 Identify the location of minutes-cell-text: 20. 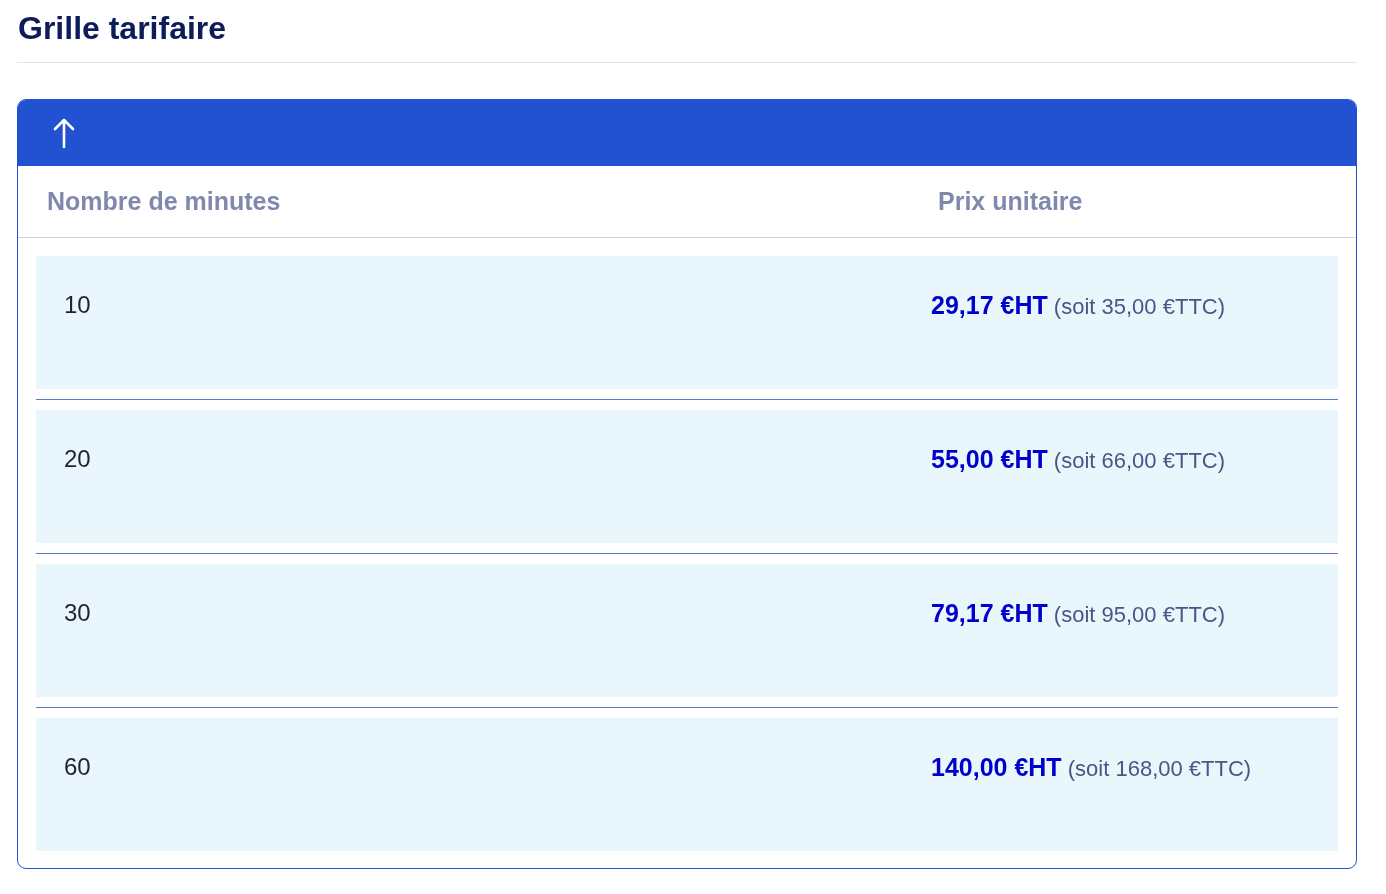
(78, 459).